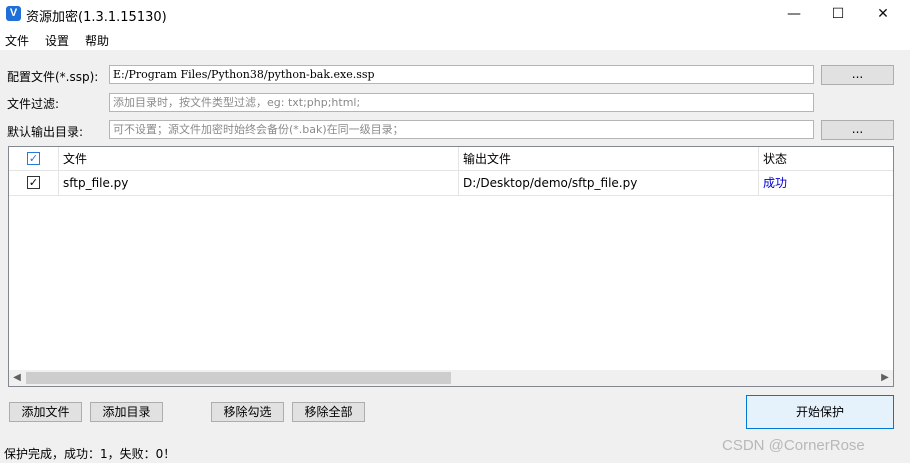  Describe the element at coordinates (609, 183) in the screenshot. I see `row-output: D:/Desktop/demo/sftp_file.py` at that location.